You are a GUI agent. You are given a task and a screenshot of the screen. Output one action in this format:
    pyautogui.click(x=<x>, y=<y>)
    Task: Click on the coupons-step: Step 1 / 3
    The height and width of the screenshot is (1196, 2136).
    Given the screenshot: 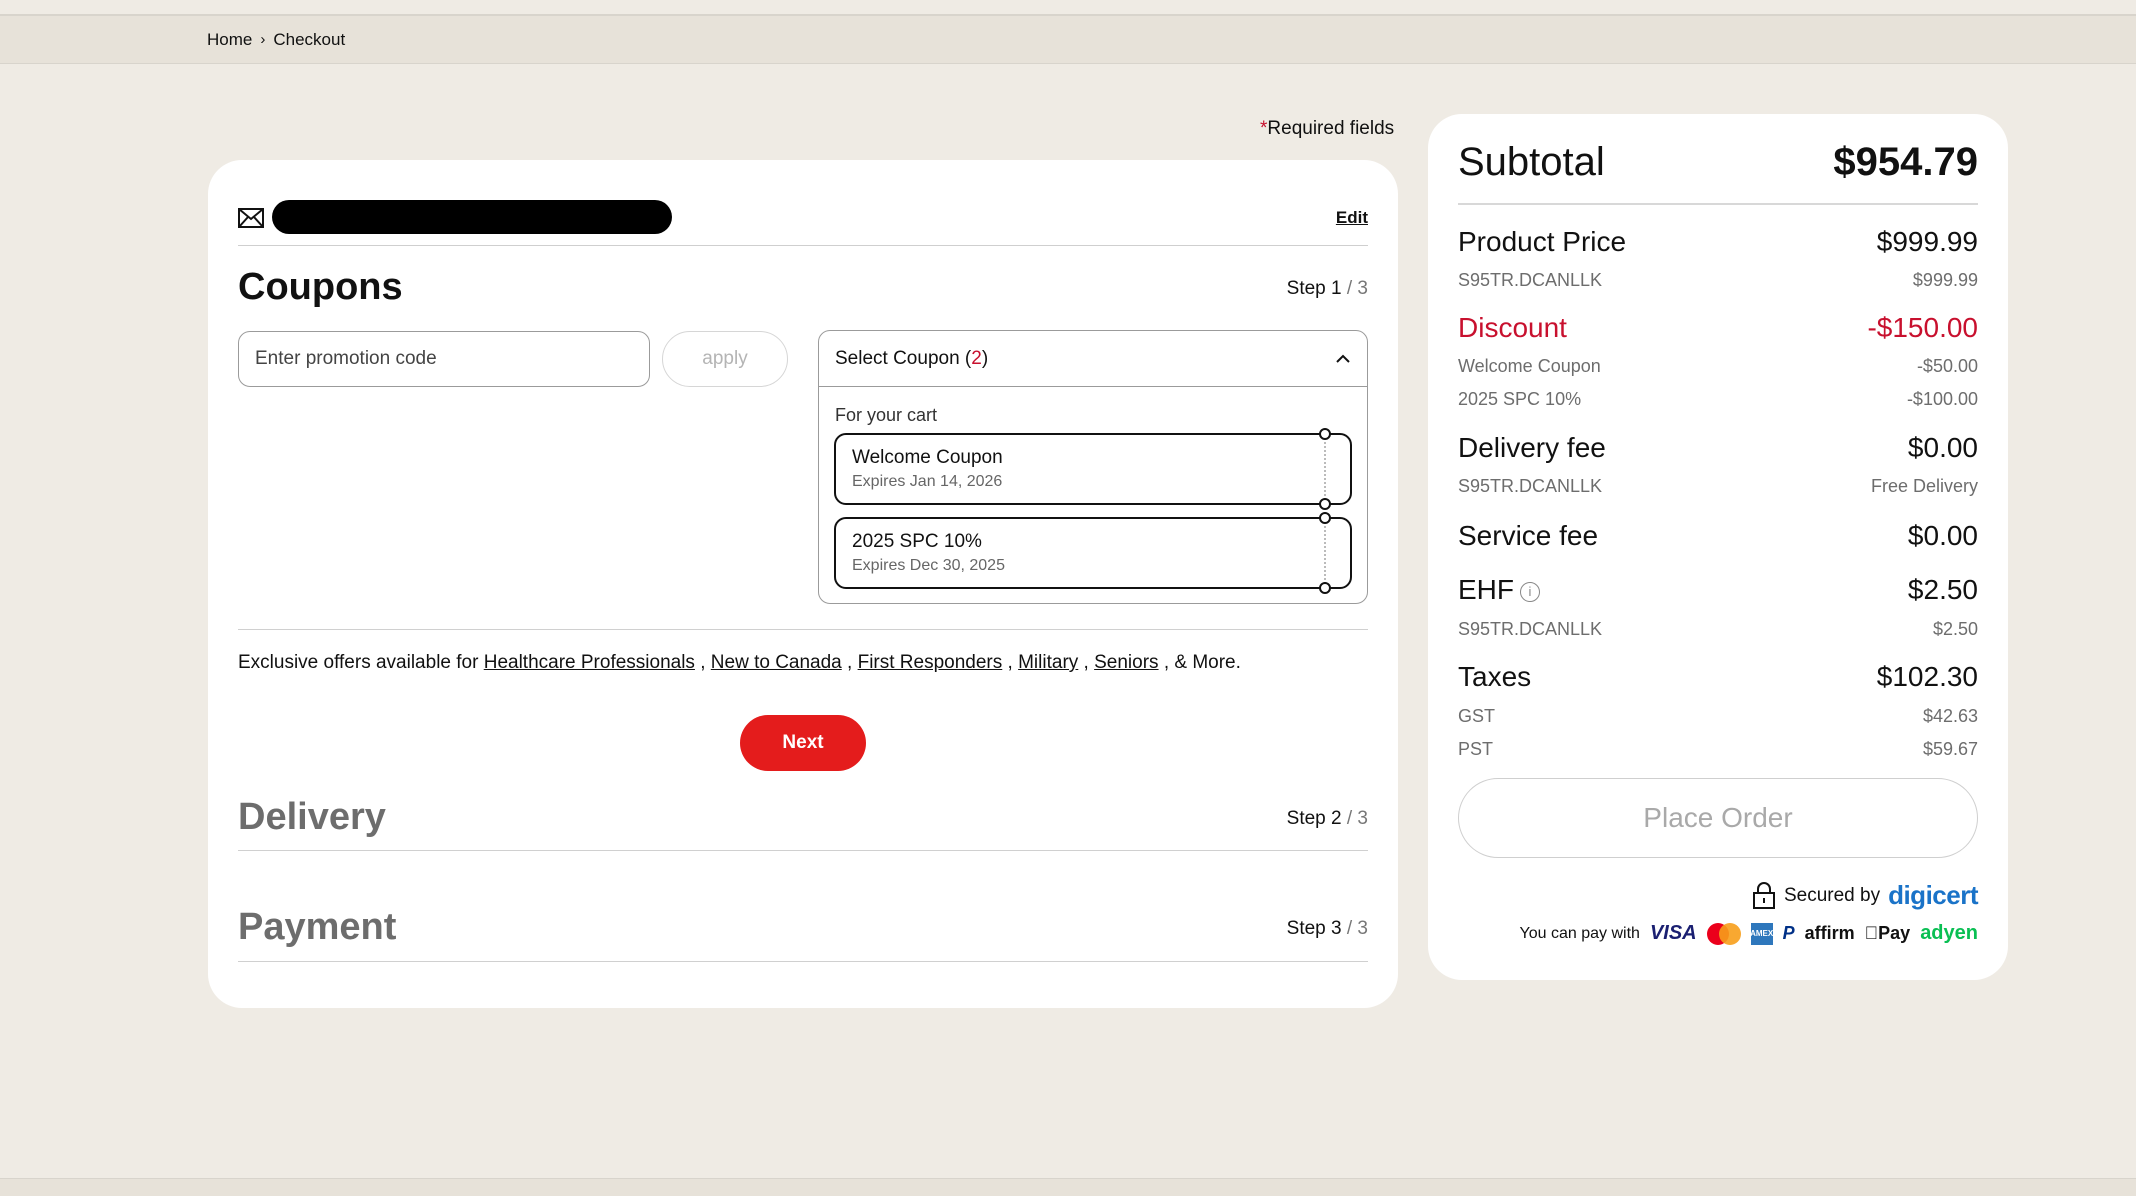 What is the action you would take?
    pyautogui.click(x=1327, y=289)
    